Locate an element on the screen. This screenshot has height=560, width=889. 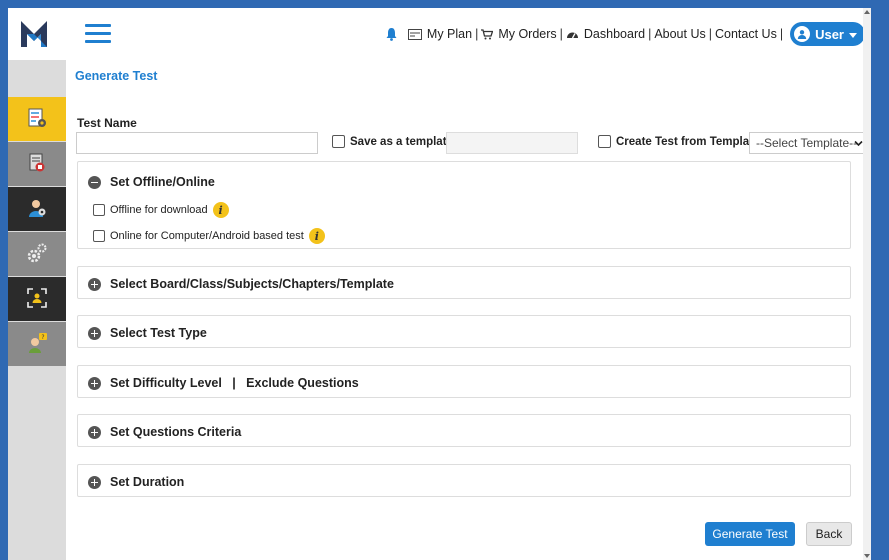
panel-test-type: Select Test Type is located at coordinates (464, 331).